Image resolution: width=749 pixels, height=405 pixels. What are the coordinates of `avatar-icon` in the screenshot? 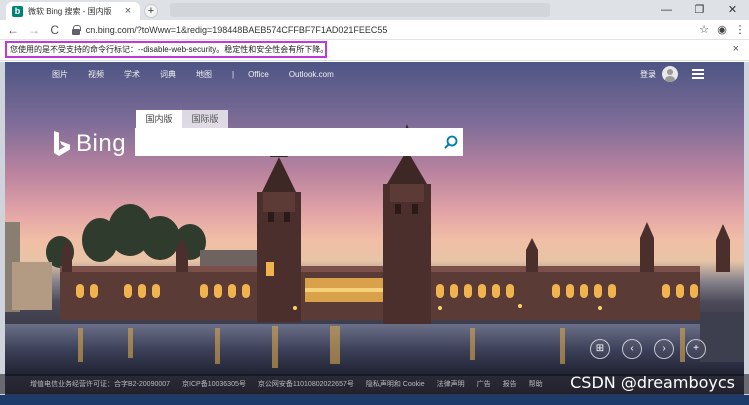 It's located at (670, 74).